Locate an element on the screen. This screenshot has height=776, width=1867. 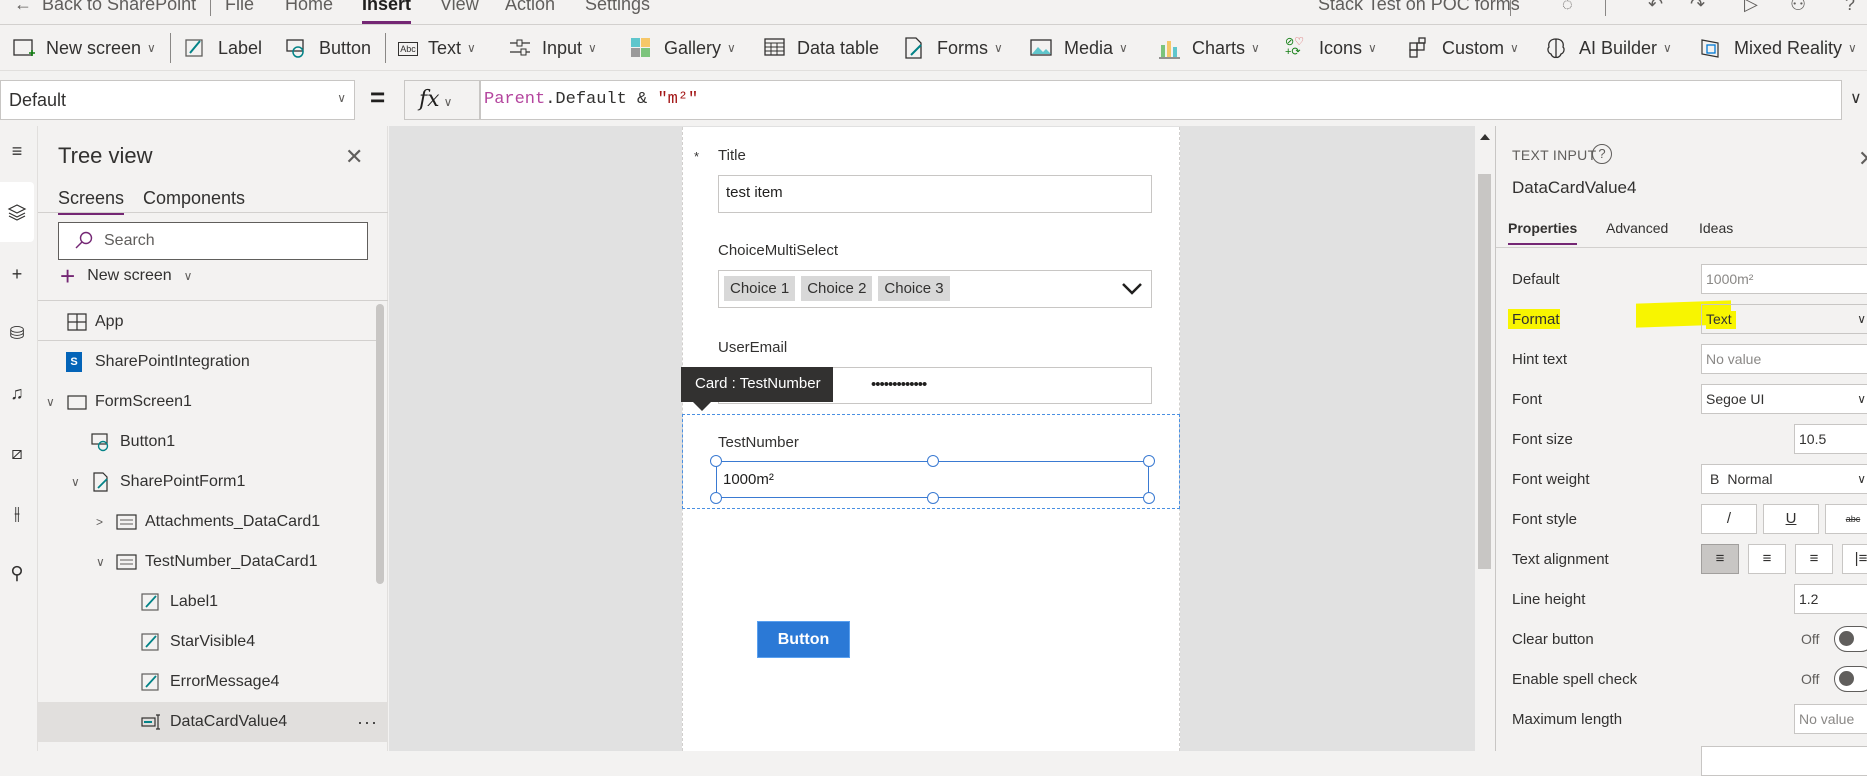
menu-action: Action is located at coordinates (530, 7).